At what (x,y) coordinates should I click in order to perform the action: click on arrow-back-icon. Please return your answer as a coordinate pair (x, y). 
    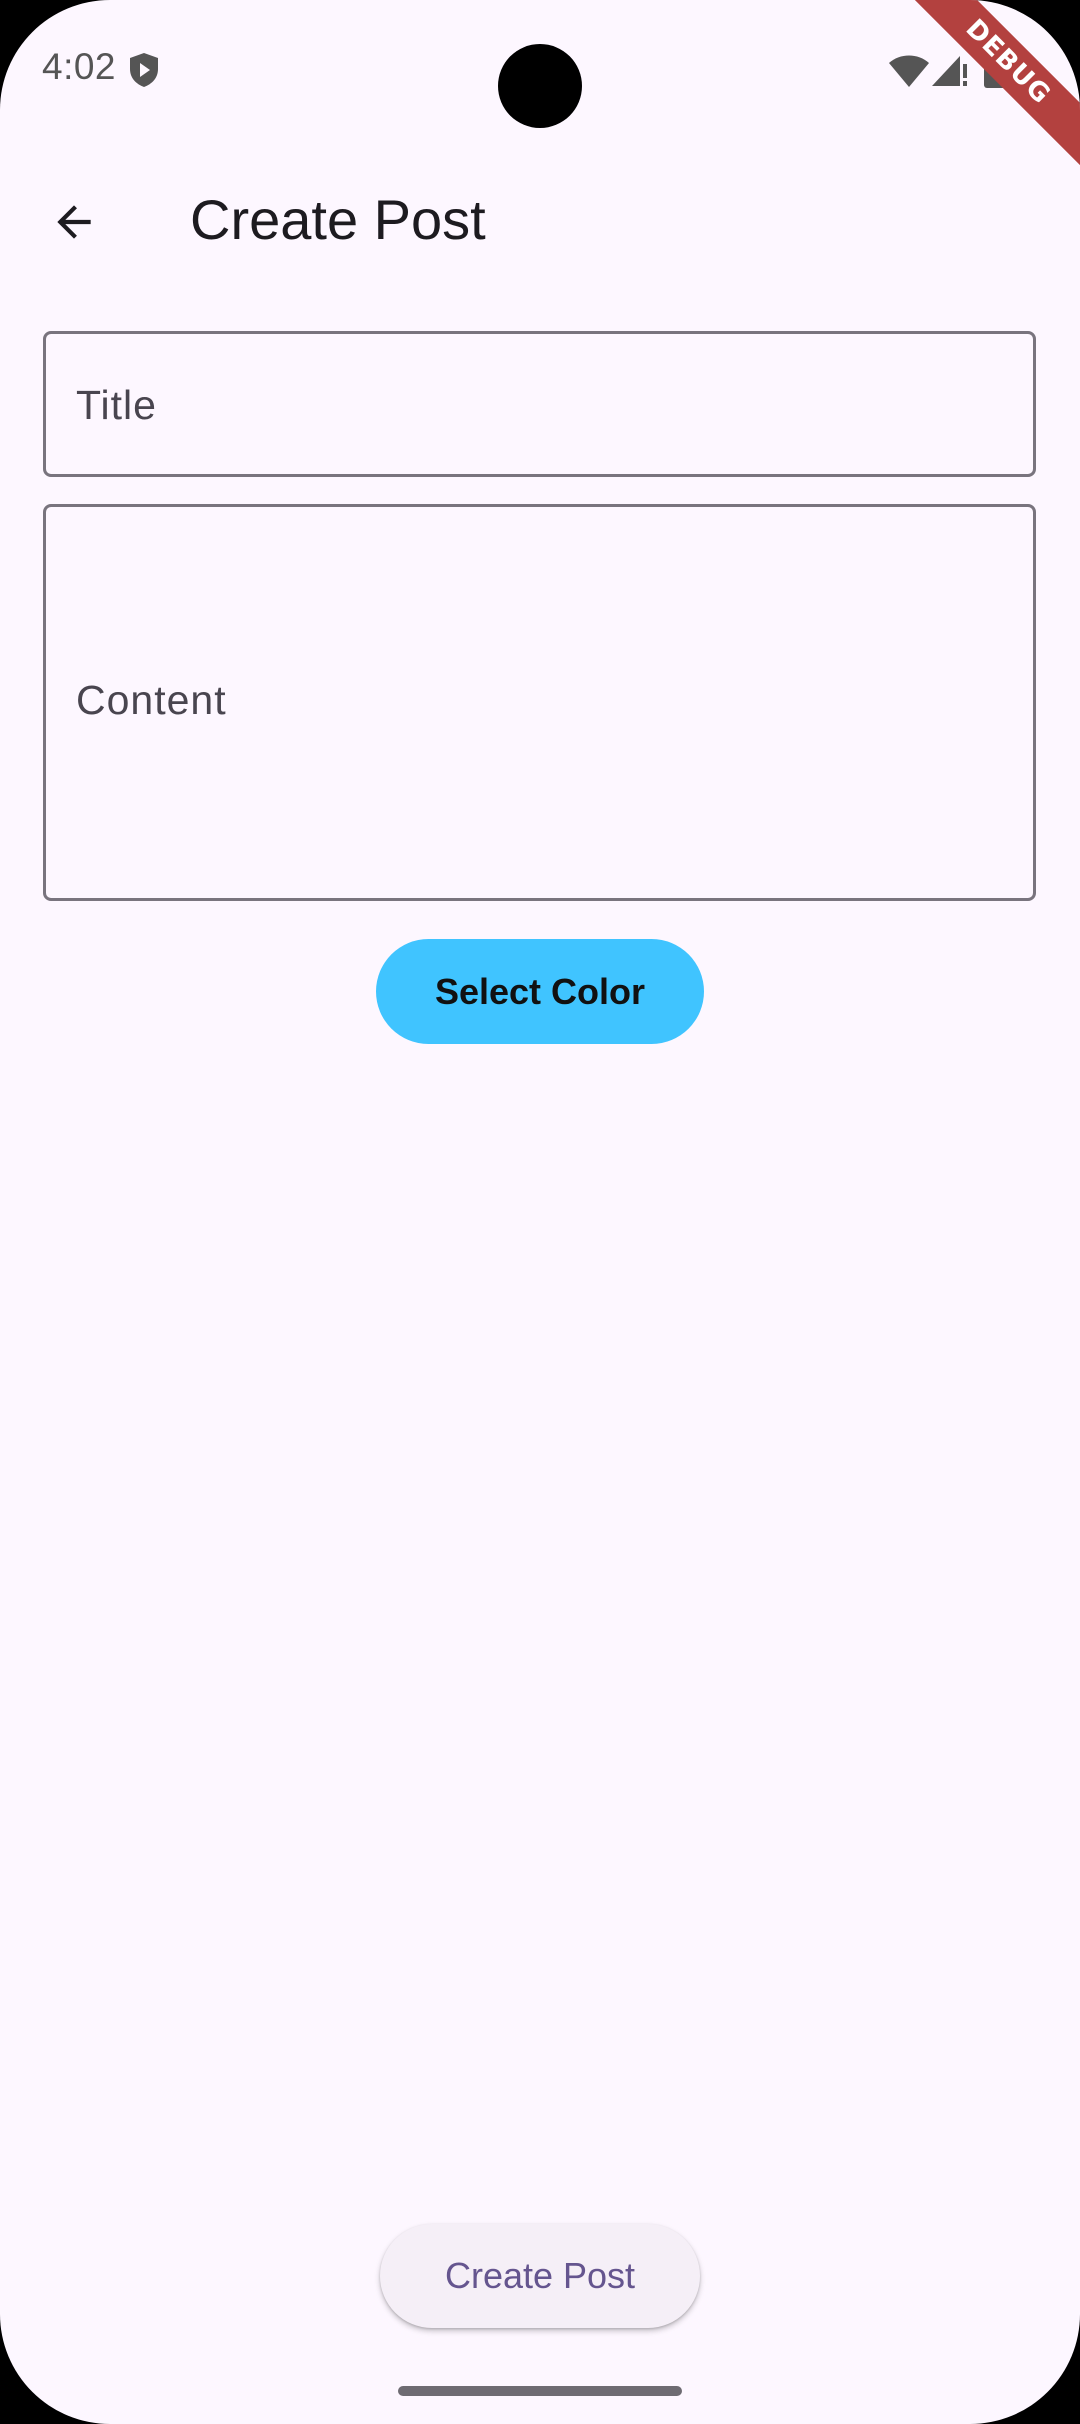
    Looking at the image, I should click on (74, 222).